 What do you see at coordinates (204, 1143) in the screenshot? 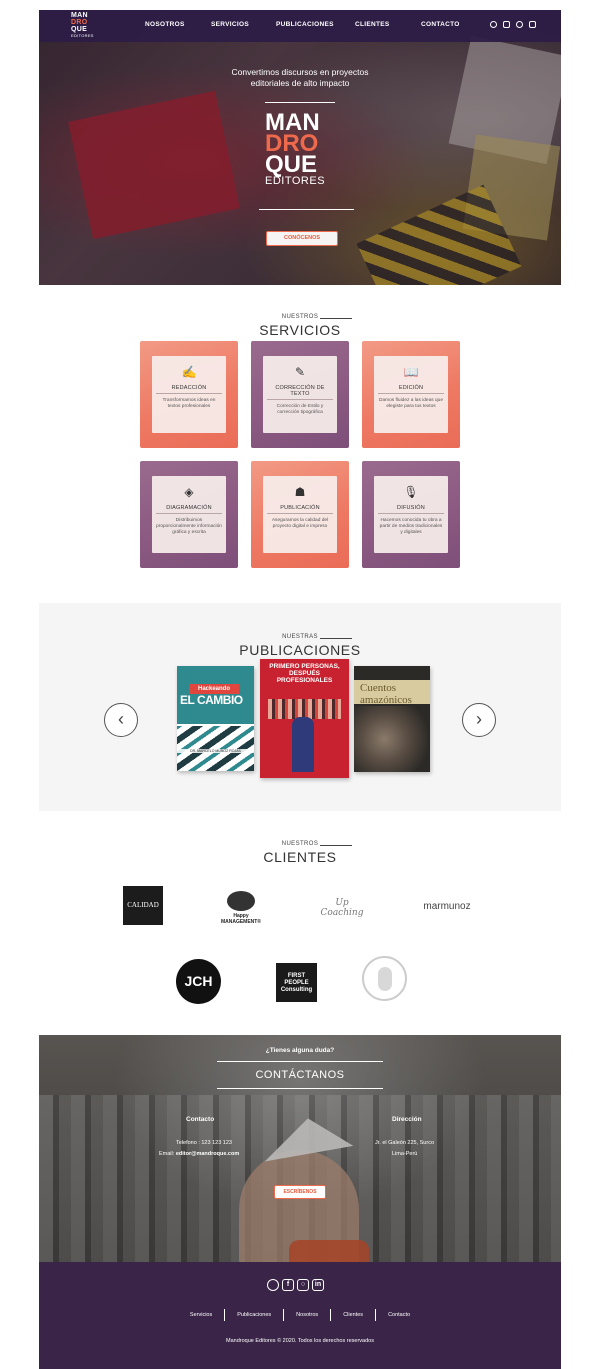
I see `contact-phone: Telefono : 123 123 123` at bounding box center [204, 1143].